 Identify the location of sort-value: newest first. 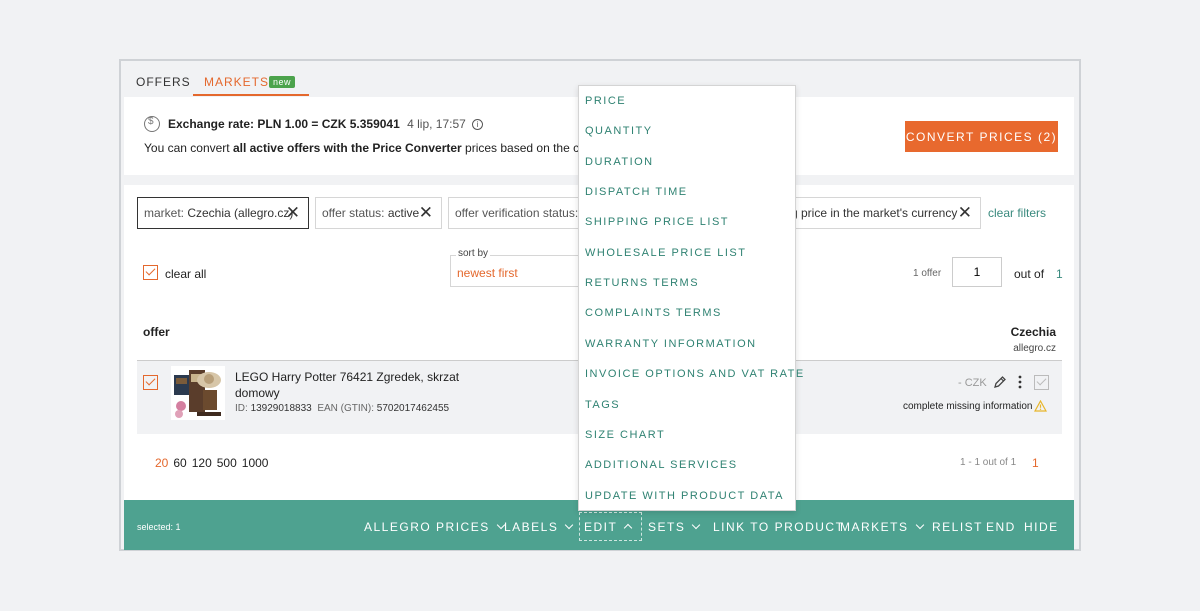
(487, 273).